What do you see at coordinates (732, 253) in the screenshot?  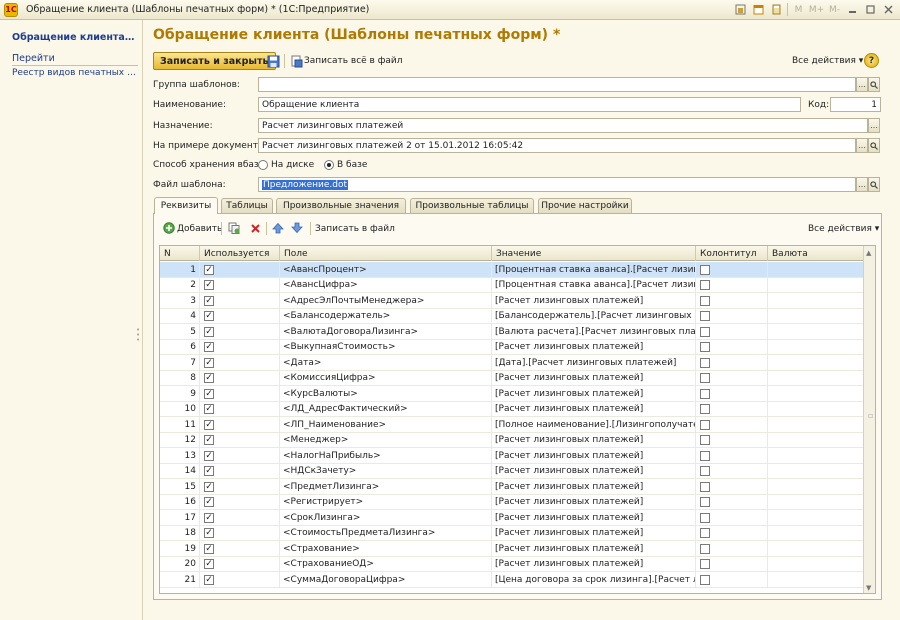 I see `column-header-footer: Колонтитул` at bounding box center [732, 253].